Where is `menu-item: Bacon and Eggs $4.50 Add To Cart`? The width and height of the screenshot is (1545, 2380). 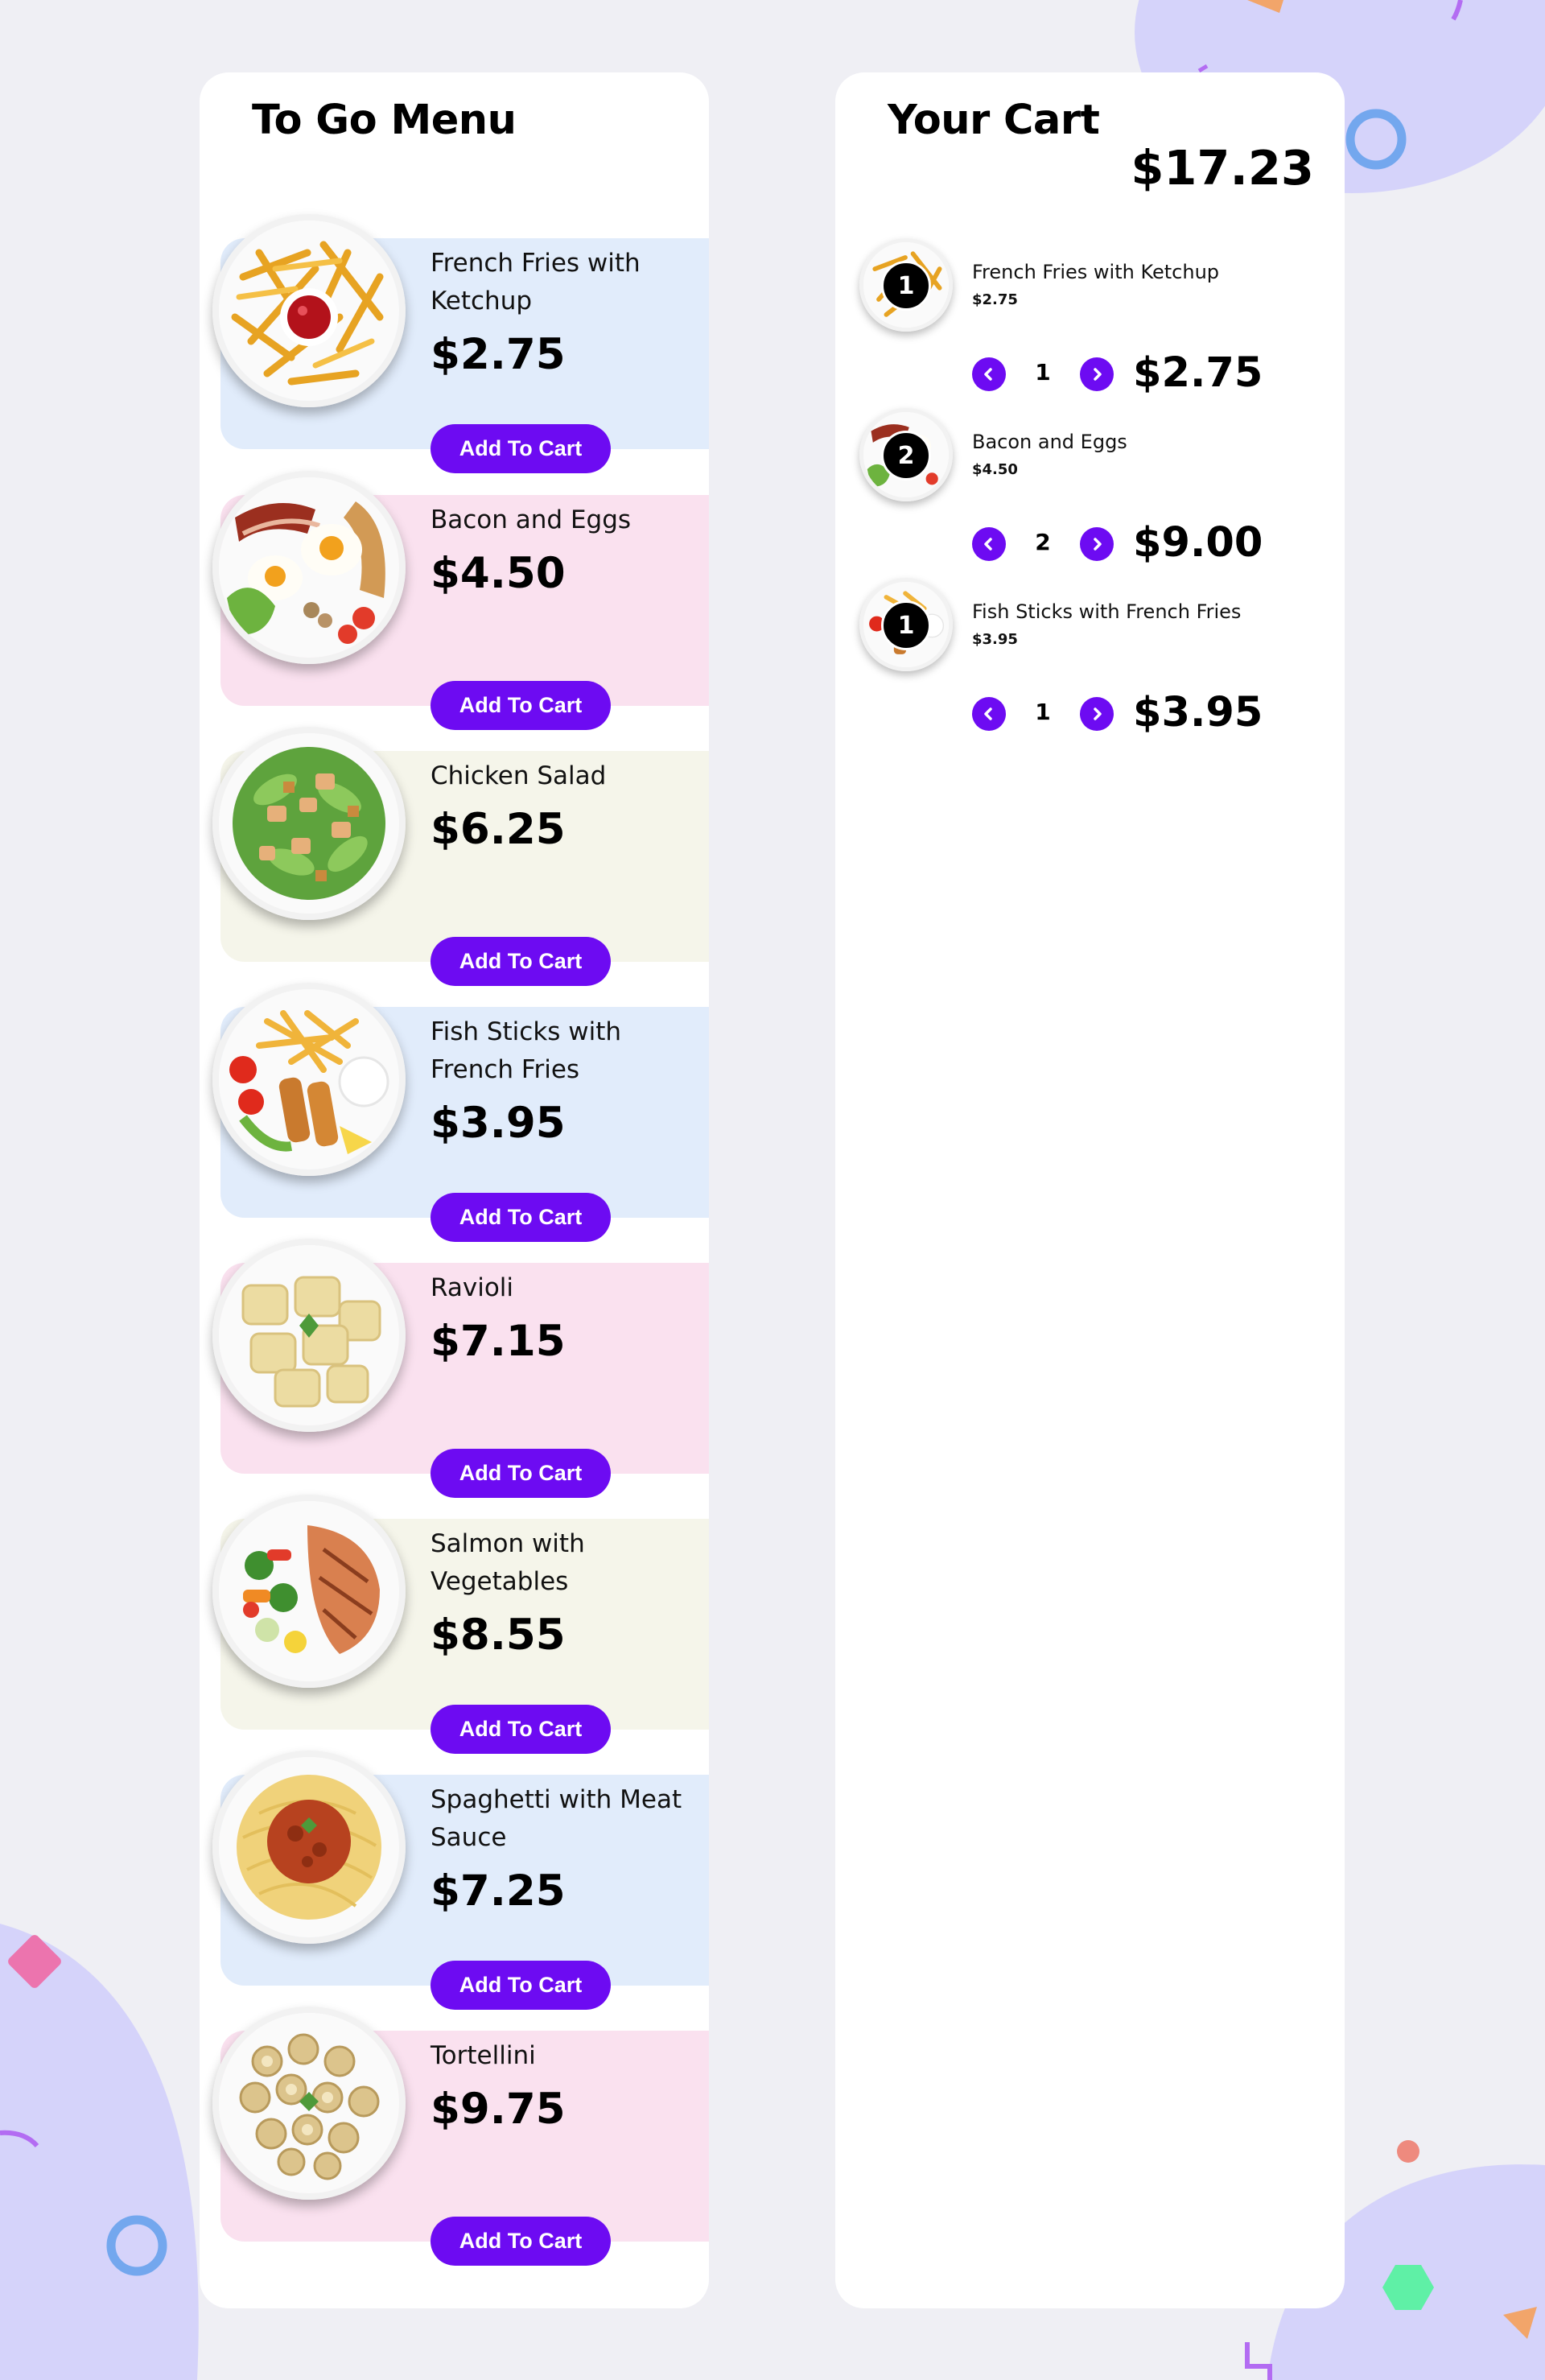
menu-item: Bacon and Eggs $4.50 Add To Cart is located at coordinates (454, 600).